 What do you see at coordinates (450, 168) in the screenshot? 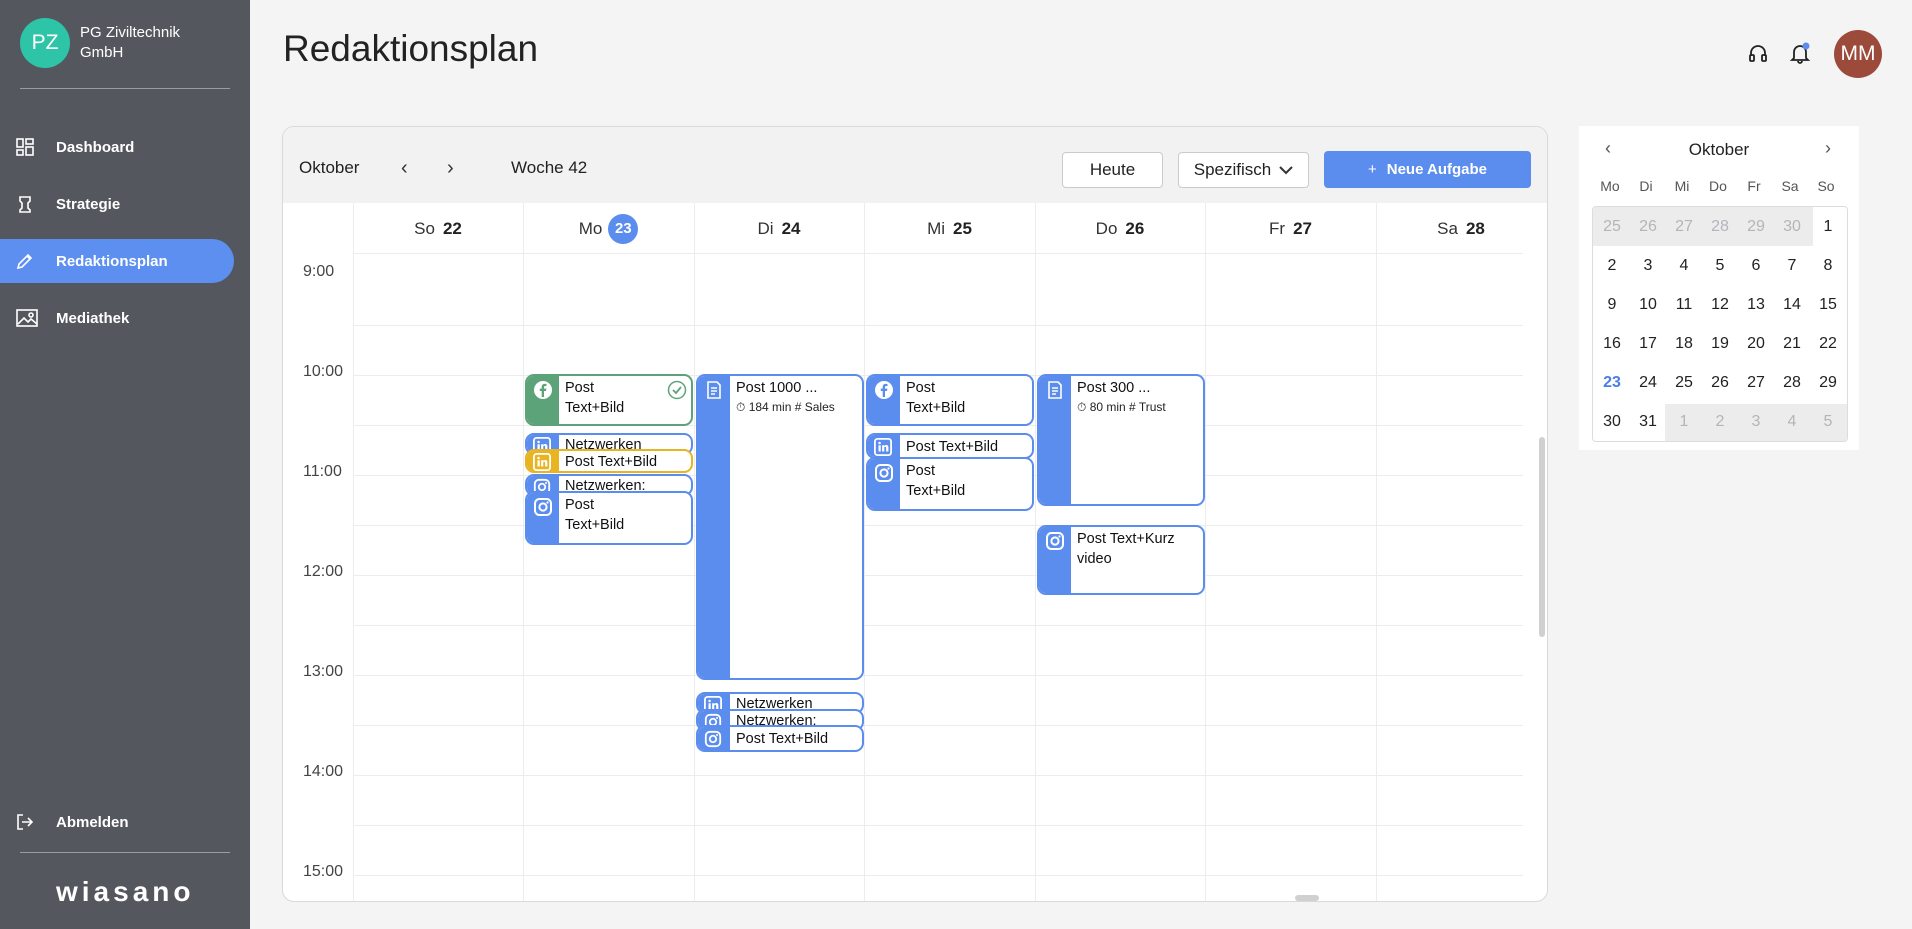
I see `next-week-button: ›` at bounding box center [450, 168].